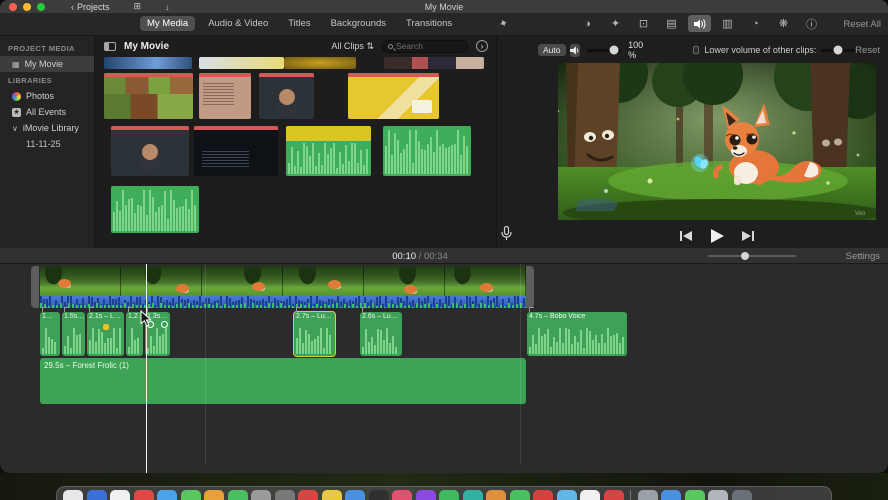 The height and width of the screenshot is (500, 888). Describe the element at coordinates (575, 50) in the screenshot. I see `mute-speaker-icon` at that location.